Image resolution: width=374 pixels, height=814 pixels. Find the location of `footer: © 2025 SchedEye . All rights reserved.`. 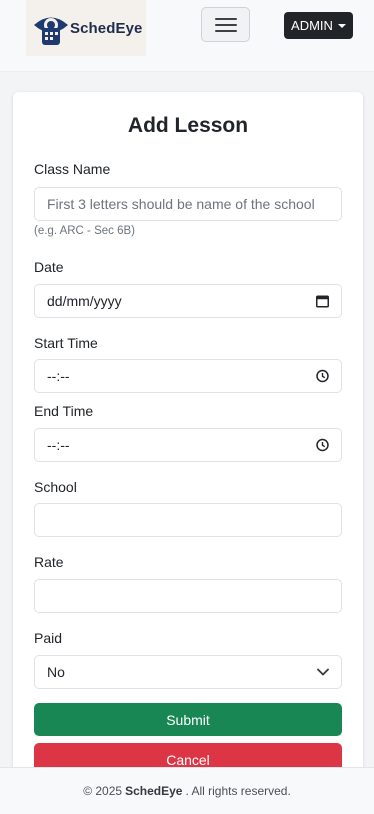

footer: © 2025 SchedEye . All rights reserved. is located at coordinates (187, 790).